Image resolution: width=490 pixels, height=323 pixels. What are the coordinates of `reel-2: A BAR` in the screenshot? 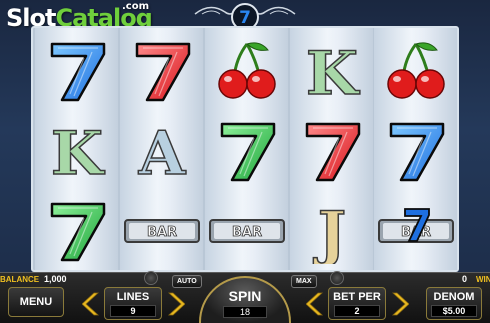 It's located at (161, 149).